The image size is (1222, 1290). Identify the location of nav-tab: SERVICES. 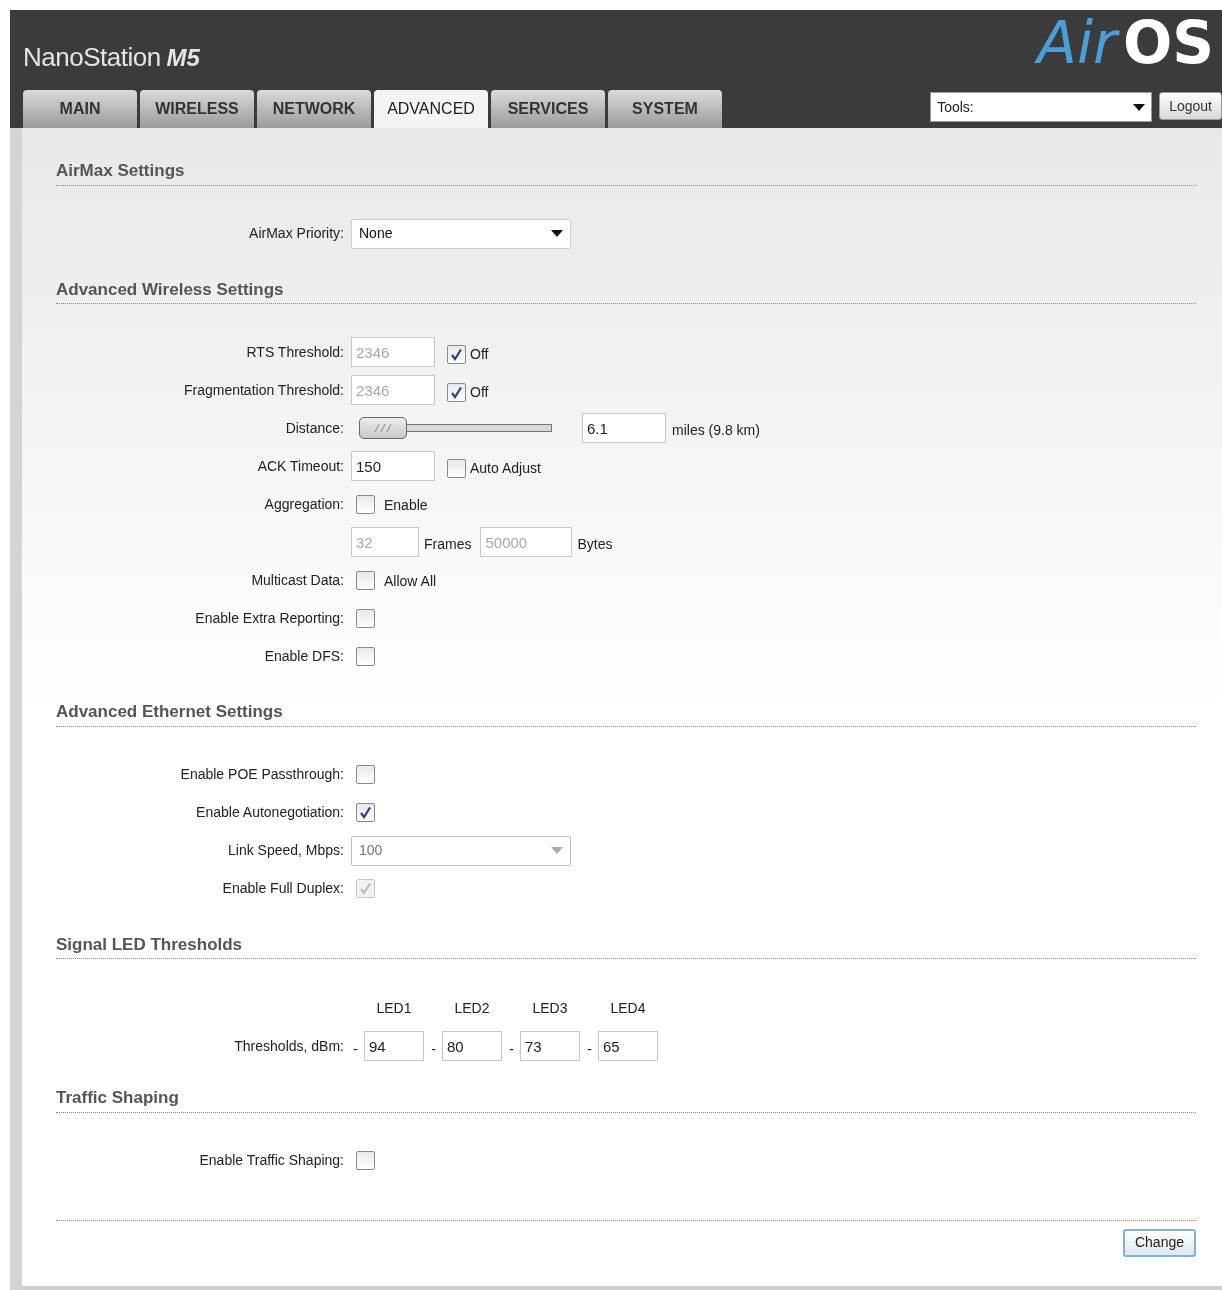
(548, 109).